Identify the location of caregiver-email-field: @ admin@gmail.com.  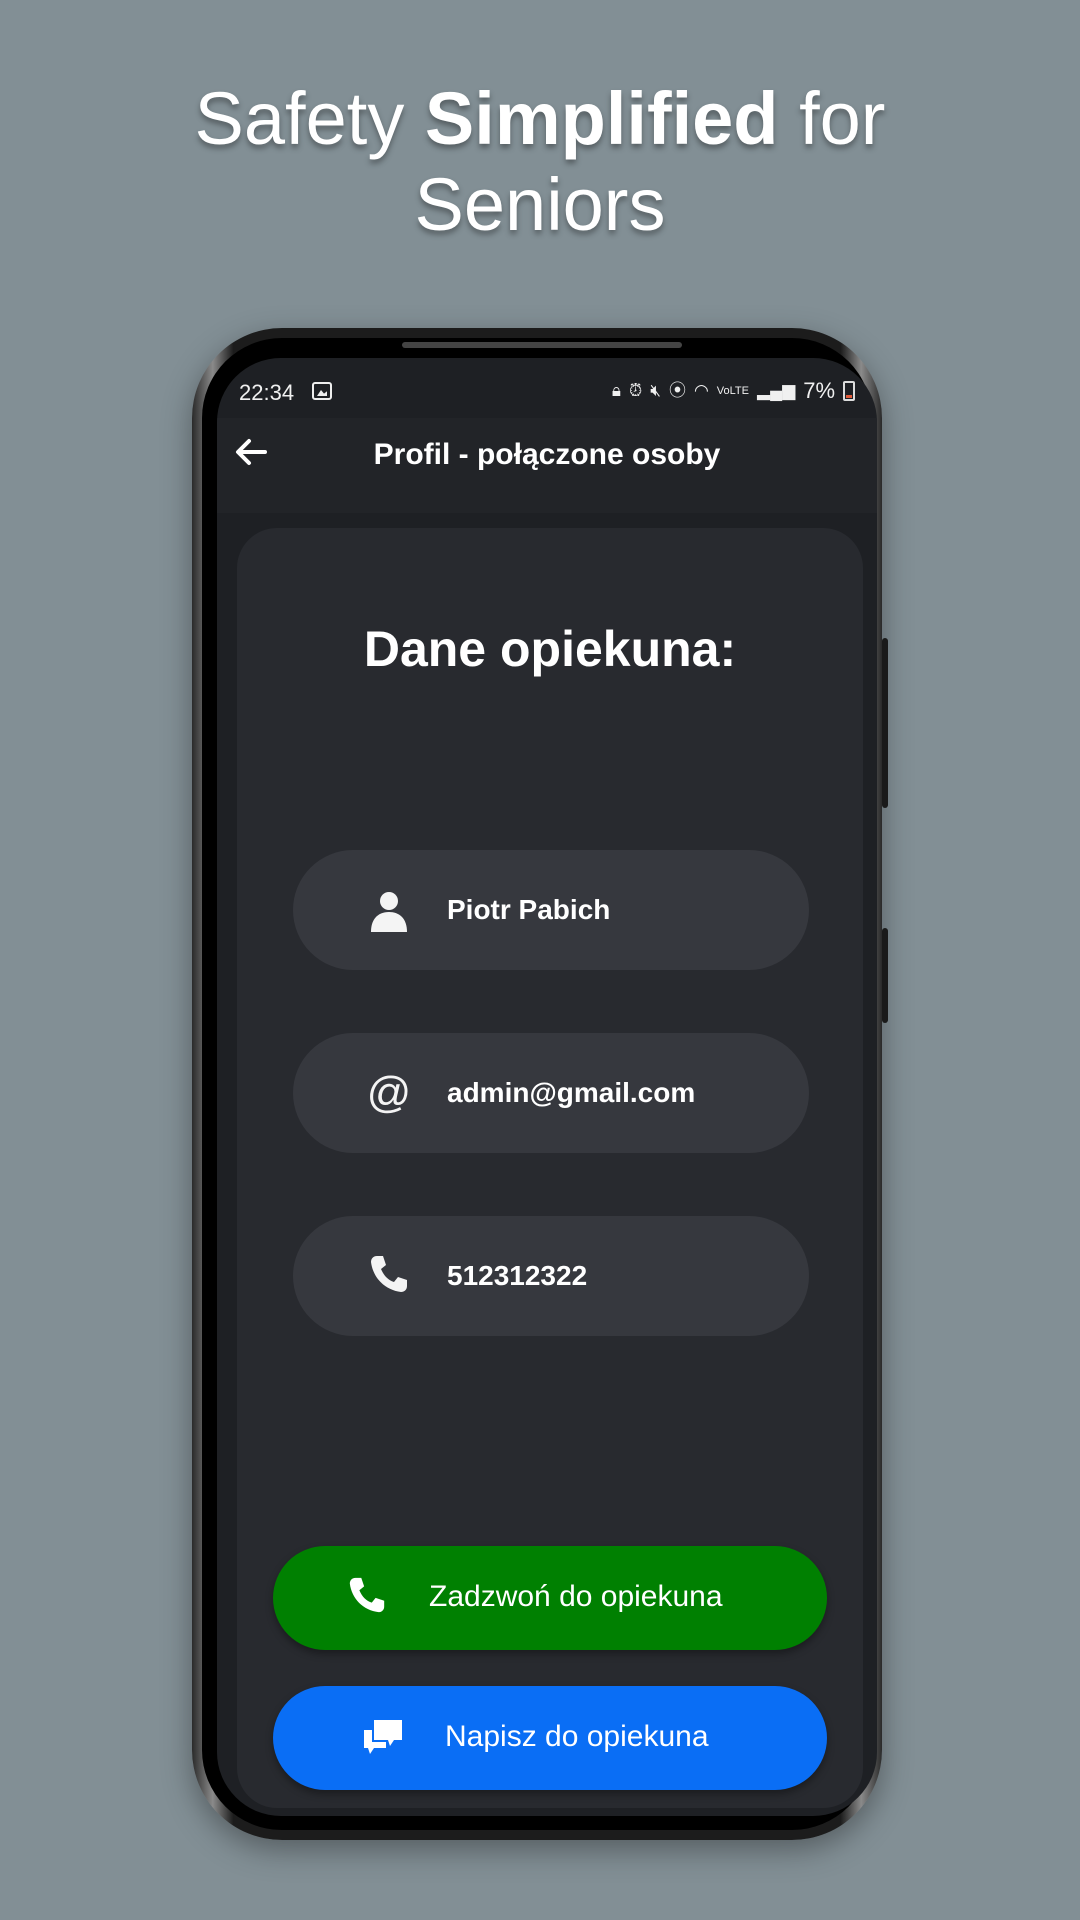
(551, 1093).